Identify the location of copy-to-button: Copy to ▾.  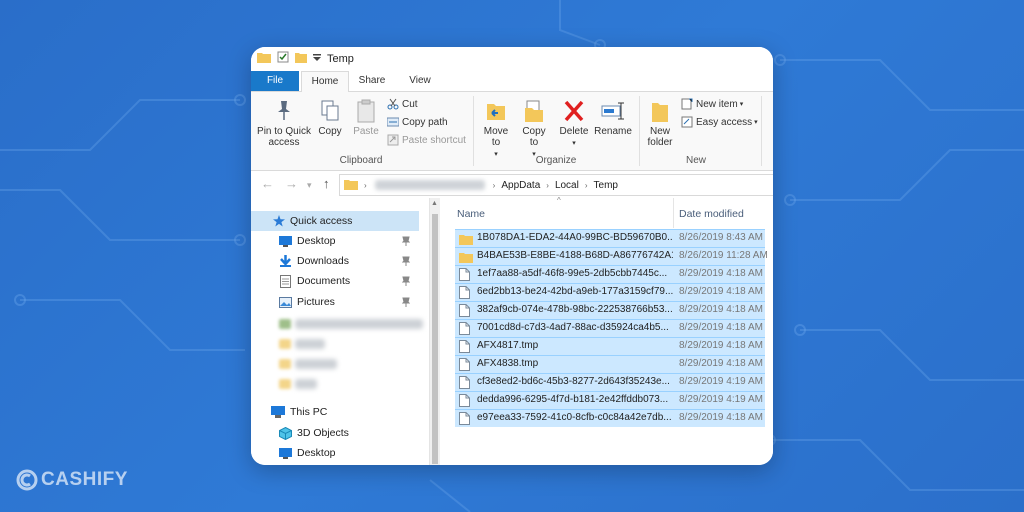
(534, 129).